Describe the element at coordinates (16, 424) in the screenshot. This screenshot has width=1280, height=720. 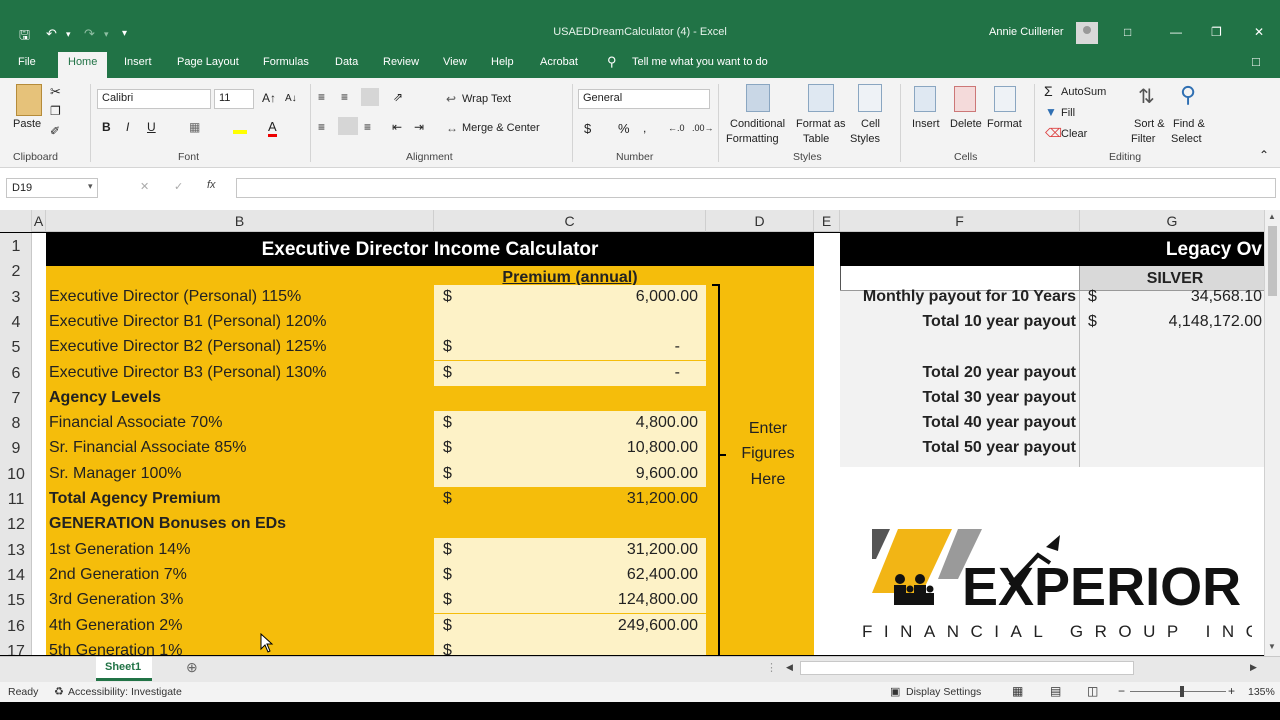
I see `row-header: 8` at that location.